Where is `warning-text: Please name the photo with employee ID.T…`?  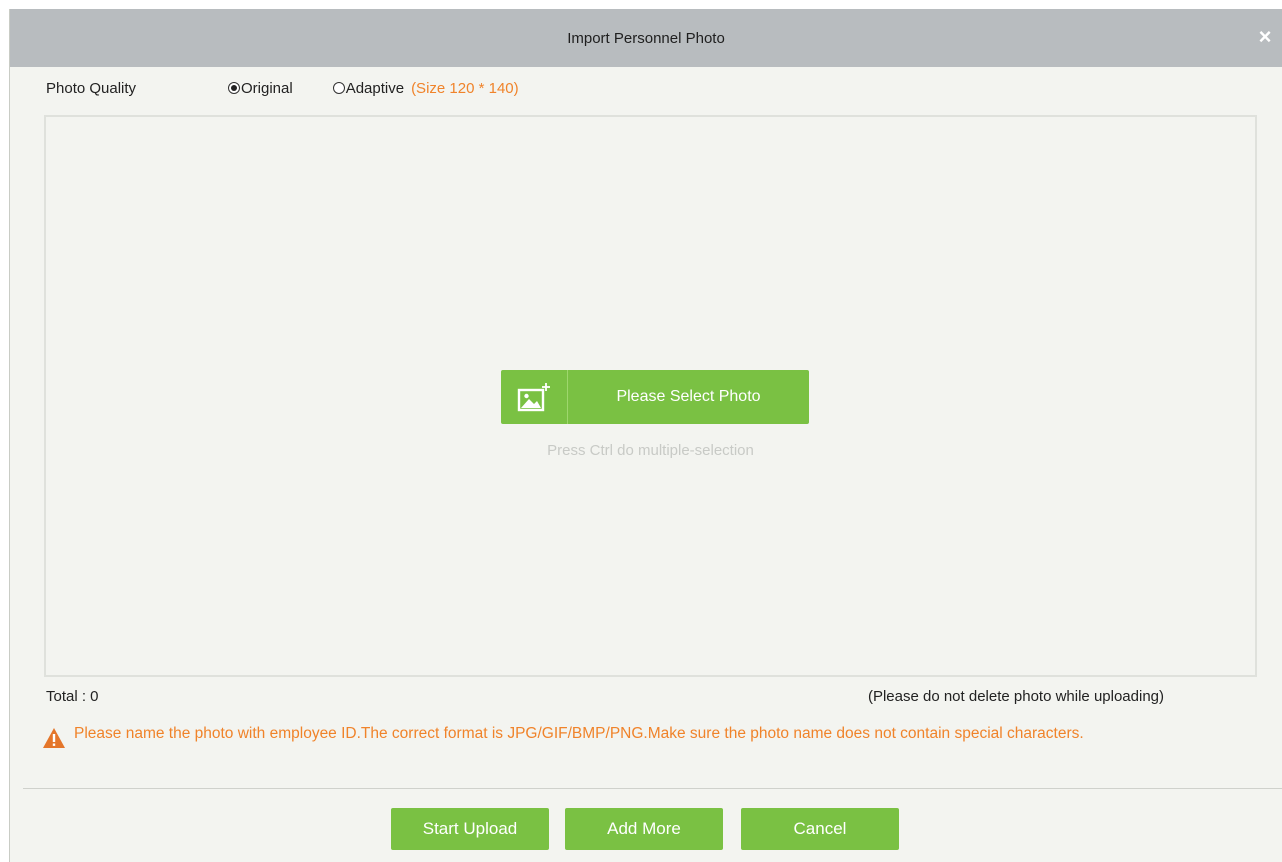 warning-text: Please name the photo with employee ID.T… is located at coordinates (579, 733).